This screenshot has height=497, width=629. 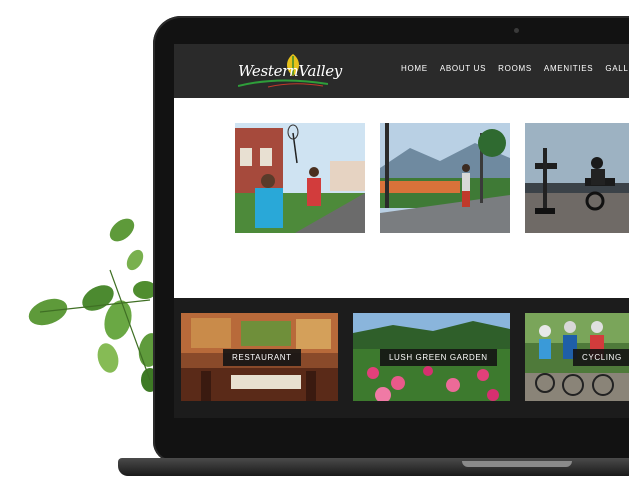 What do you see at coordinates (516, 30) in the screenshot?
I see `laptop-camera` at bounding box center [516, 30].